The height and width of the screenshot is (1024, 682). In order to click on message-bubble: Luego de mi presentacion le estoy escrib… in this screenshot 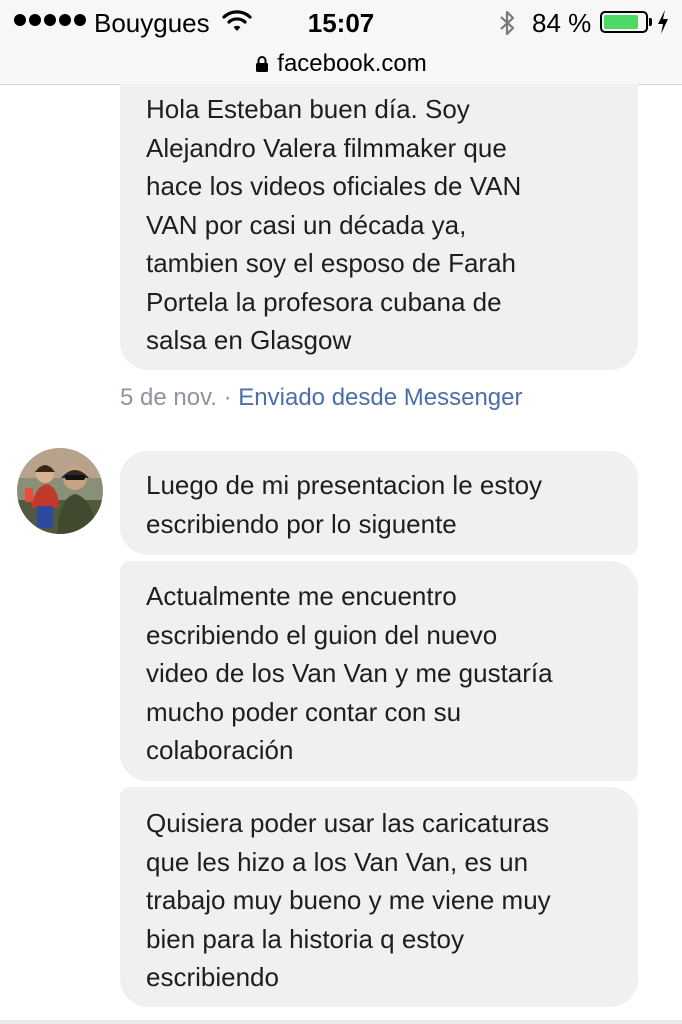, I will do `click(379, 503)`.